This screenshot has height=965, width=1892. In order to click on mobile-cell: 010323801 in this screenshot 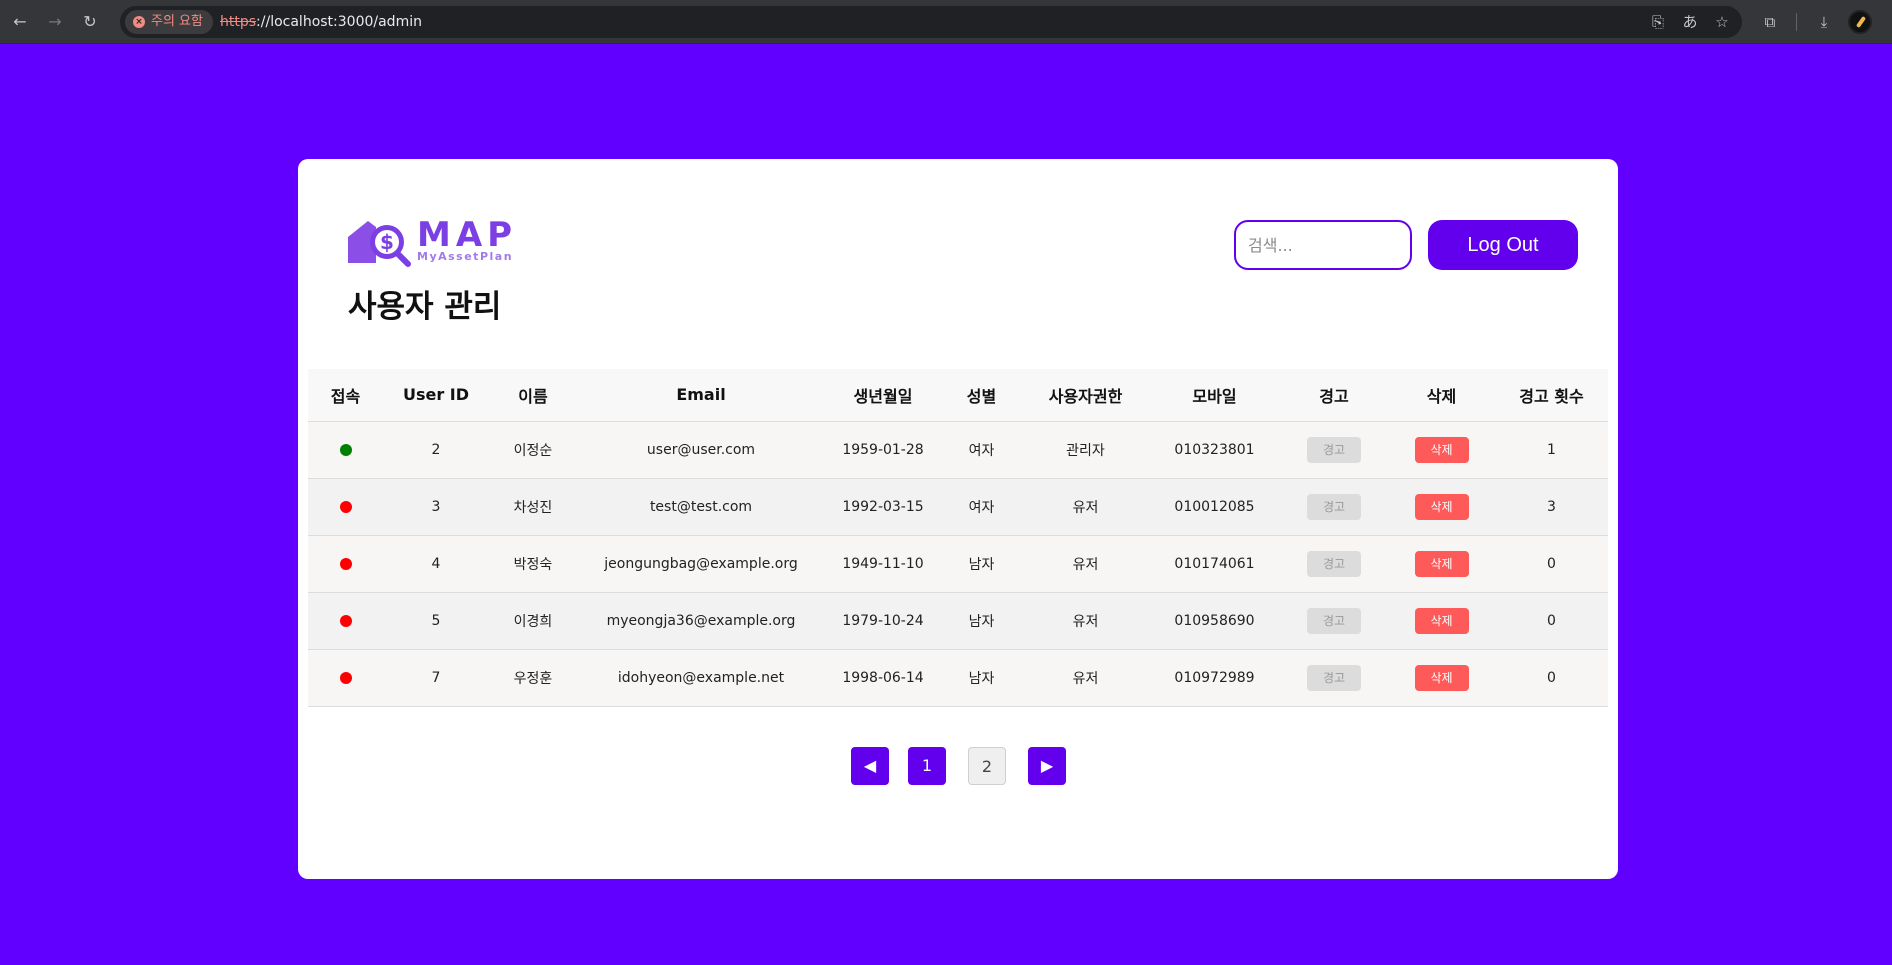, I will do `click(1214, 450)`.